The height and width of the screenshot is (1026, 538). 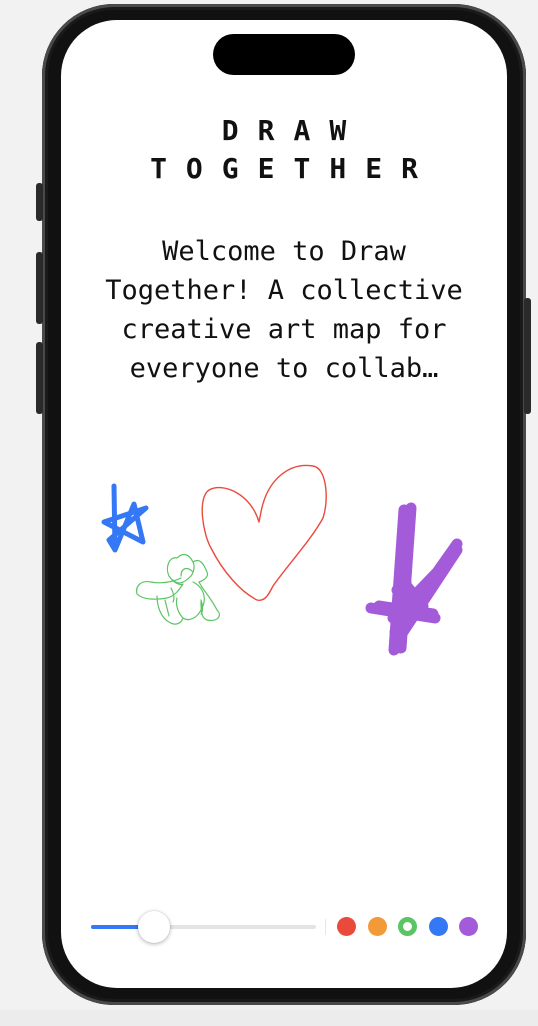 I want to click on drawing-toolbar, so click(x=284, y=926).